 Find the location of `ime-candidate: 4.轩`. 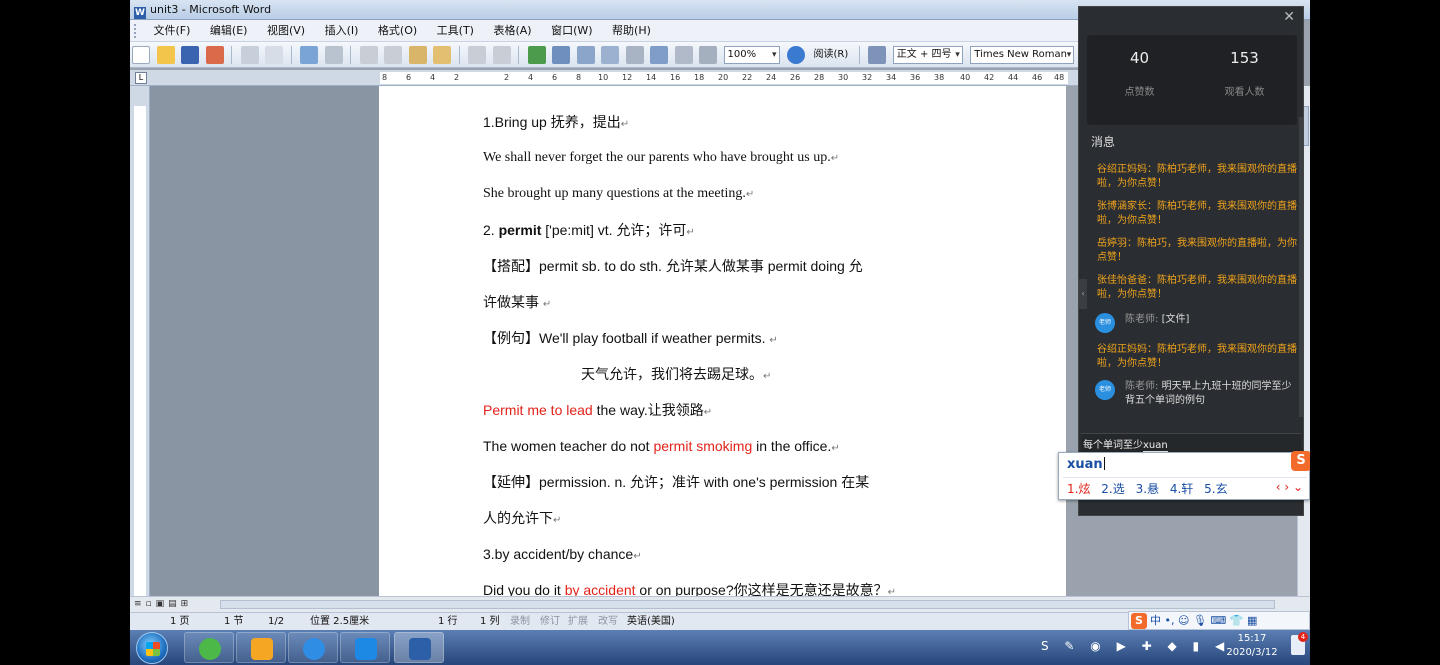

ime-candidate: 4.轩 is located at coordinates (1181, 488).